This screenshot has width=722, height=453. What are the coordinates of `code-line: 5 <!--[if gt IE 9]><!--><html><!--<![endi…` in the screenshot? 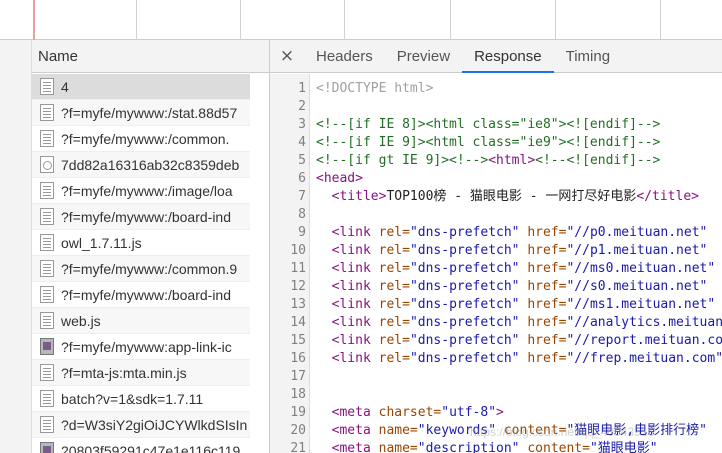 It's located at (496, 161).